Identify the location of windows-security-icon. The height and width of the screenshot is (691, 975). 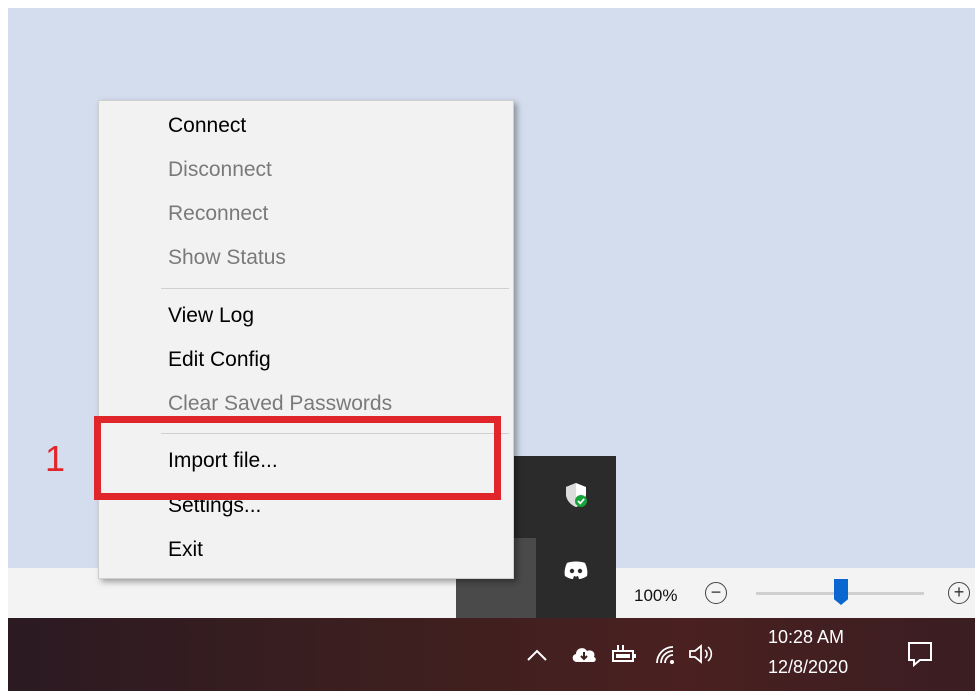
(576, 495).